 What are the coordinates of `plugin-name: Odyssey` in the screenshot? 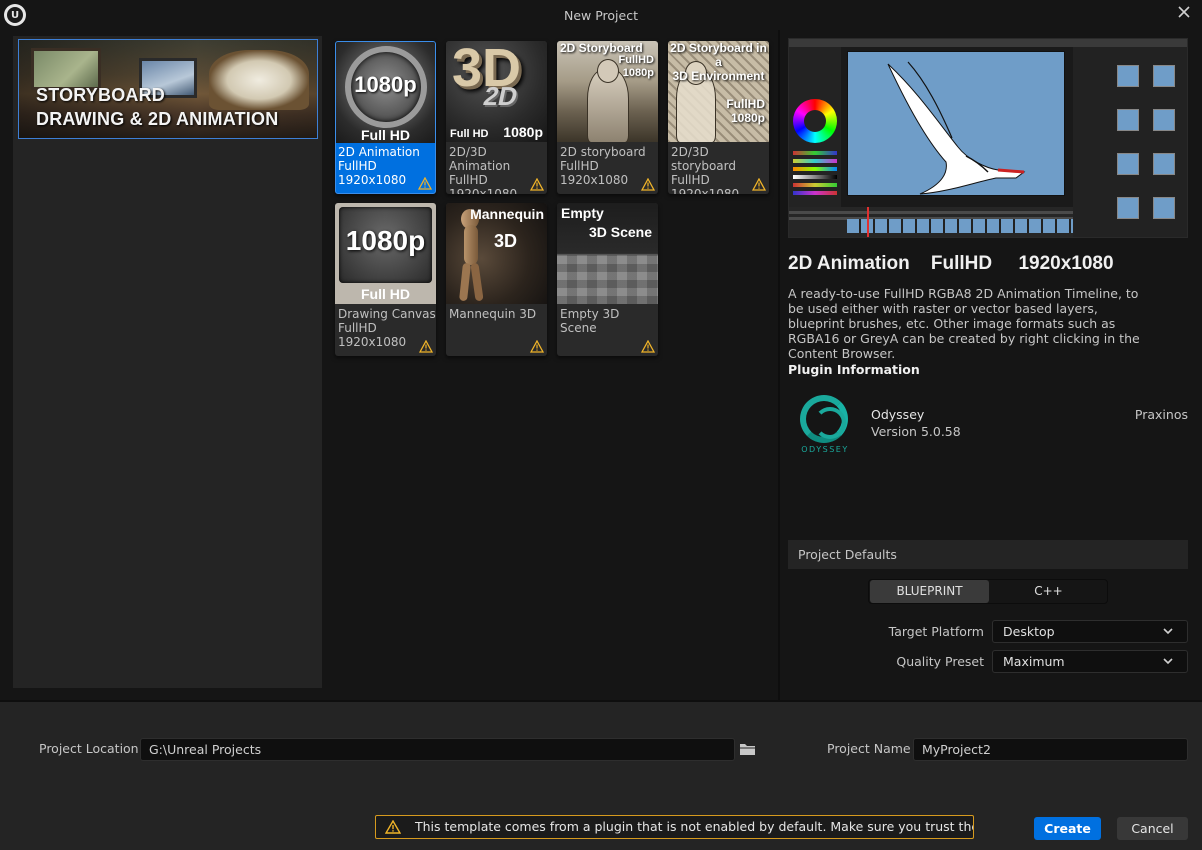 It's located at (898, 414).